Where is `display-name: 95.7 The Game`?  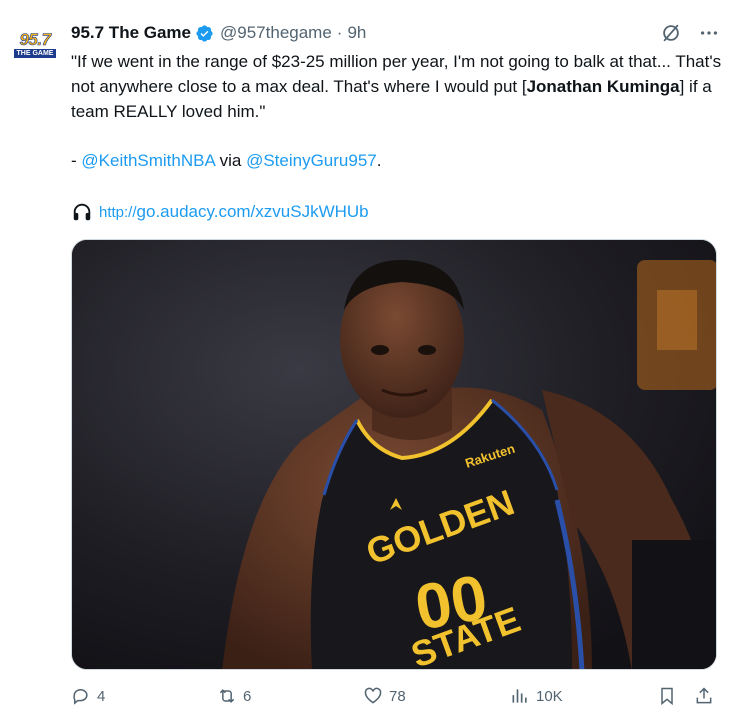
display-name: 95.7 The Game is located at coordinates (131, 33).